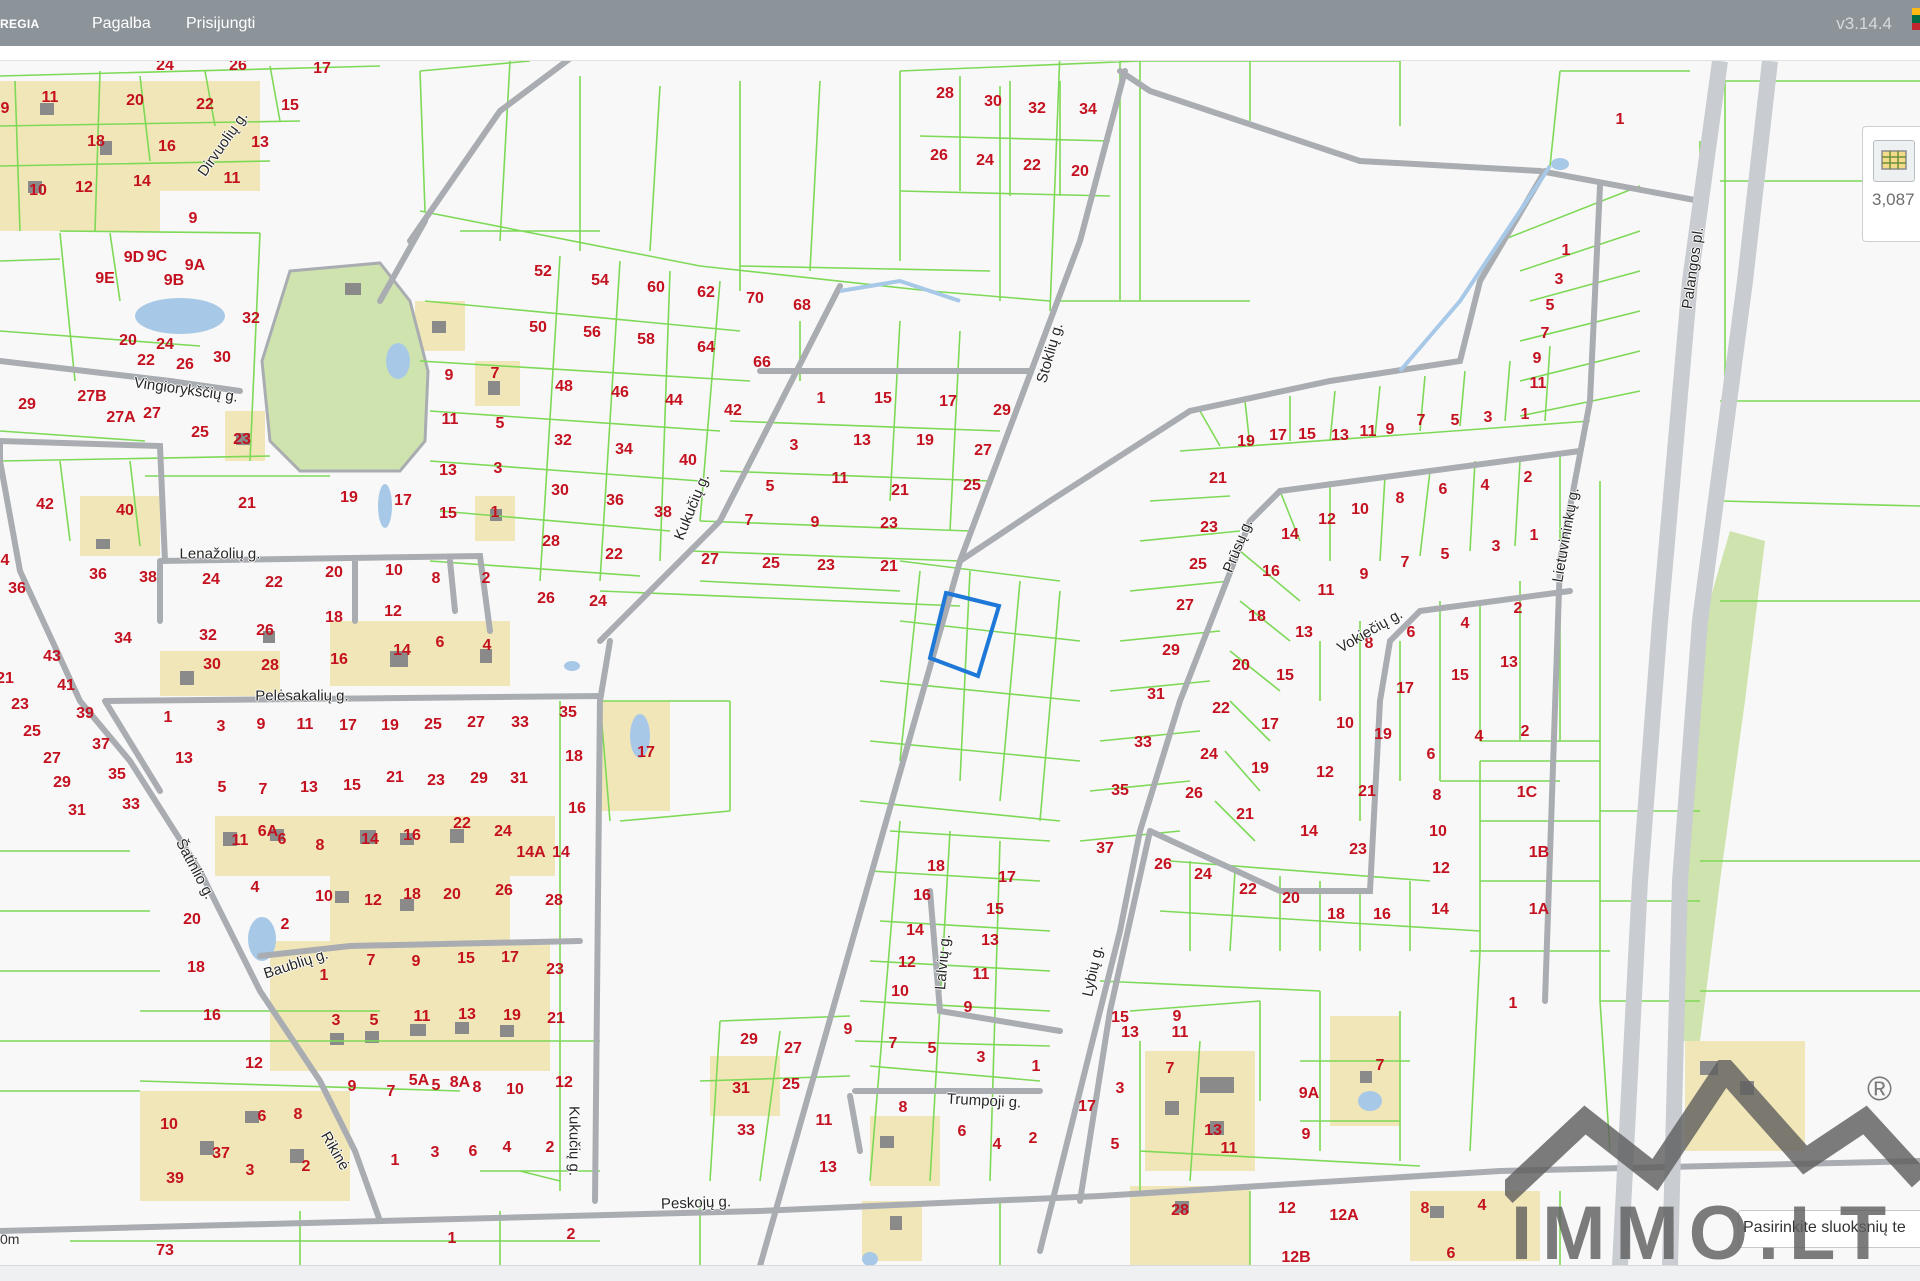 This screenshot has width=1920, height=1281. I want to click on layers-button, so click(1894, 161).